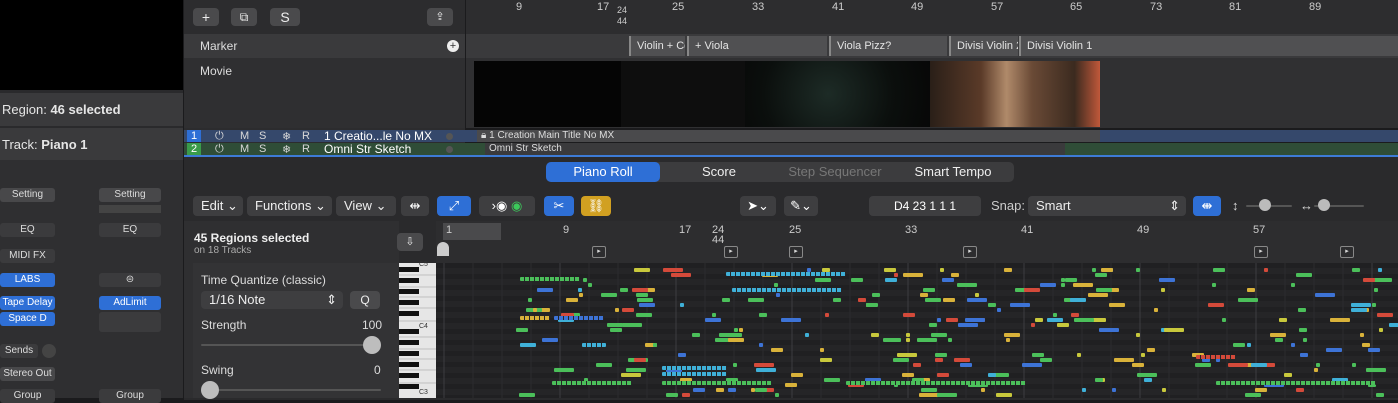 The image size is (1398, 403). Describe the element at coordinates (272, 300) in the screenshot. I see `quantize-select: 1/16 Note ⇕` at that location.